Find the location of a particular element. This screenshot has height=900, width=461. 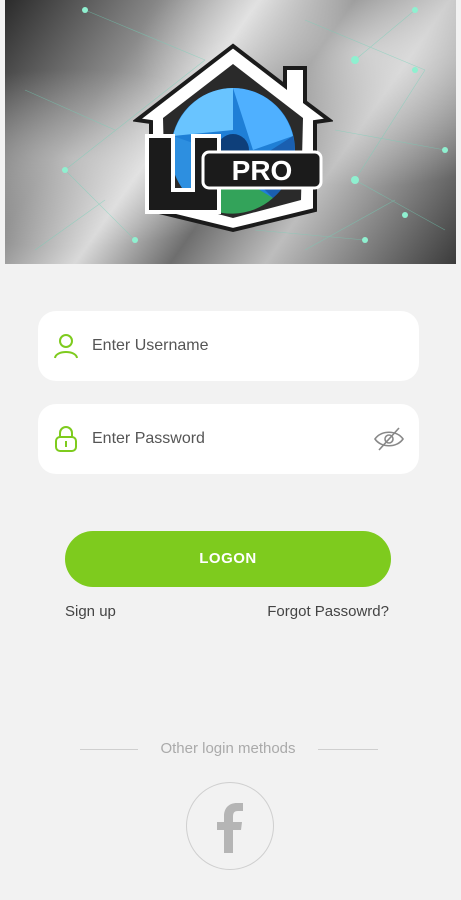

sign-up-link: Sign up is located at coordinates (90, 612).